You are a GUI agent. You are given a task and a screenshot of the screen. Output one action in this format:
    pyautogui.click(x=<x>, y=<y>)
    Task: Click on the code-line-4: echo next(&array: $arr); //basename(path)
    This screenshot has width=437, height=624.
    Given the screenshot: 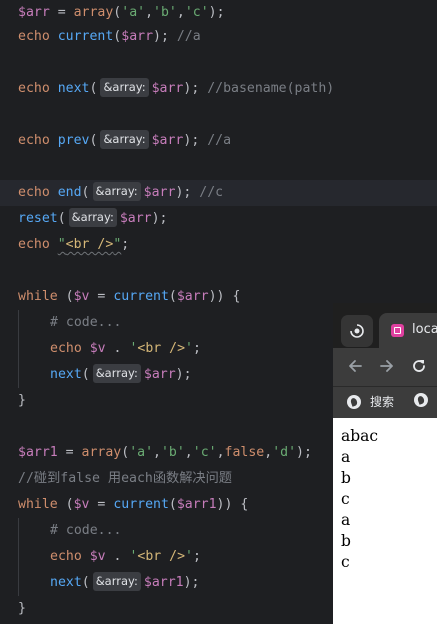 What is the action you would take?
    pyautogui.click(x=218, y=89)
    